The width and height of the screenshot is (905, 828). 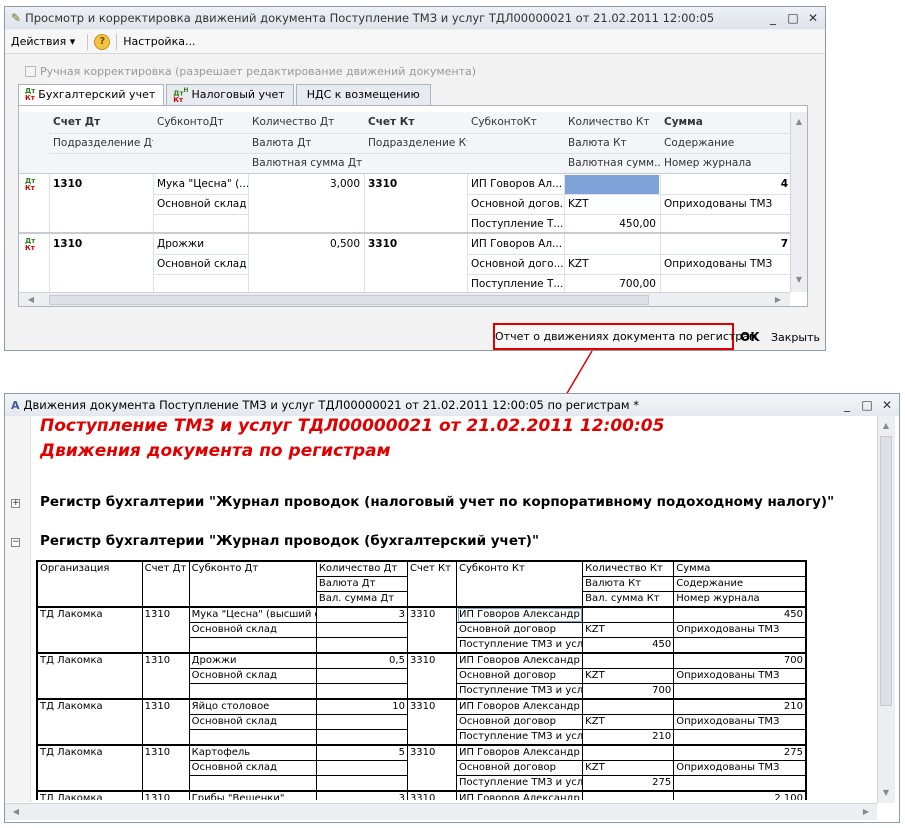 I want to click on header-kol-kt: Количество Кт, so click(x=612, y=122).